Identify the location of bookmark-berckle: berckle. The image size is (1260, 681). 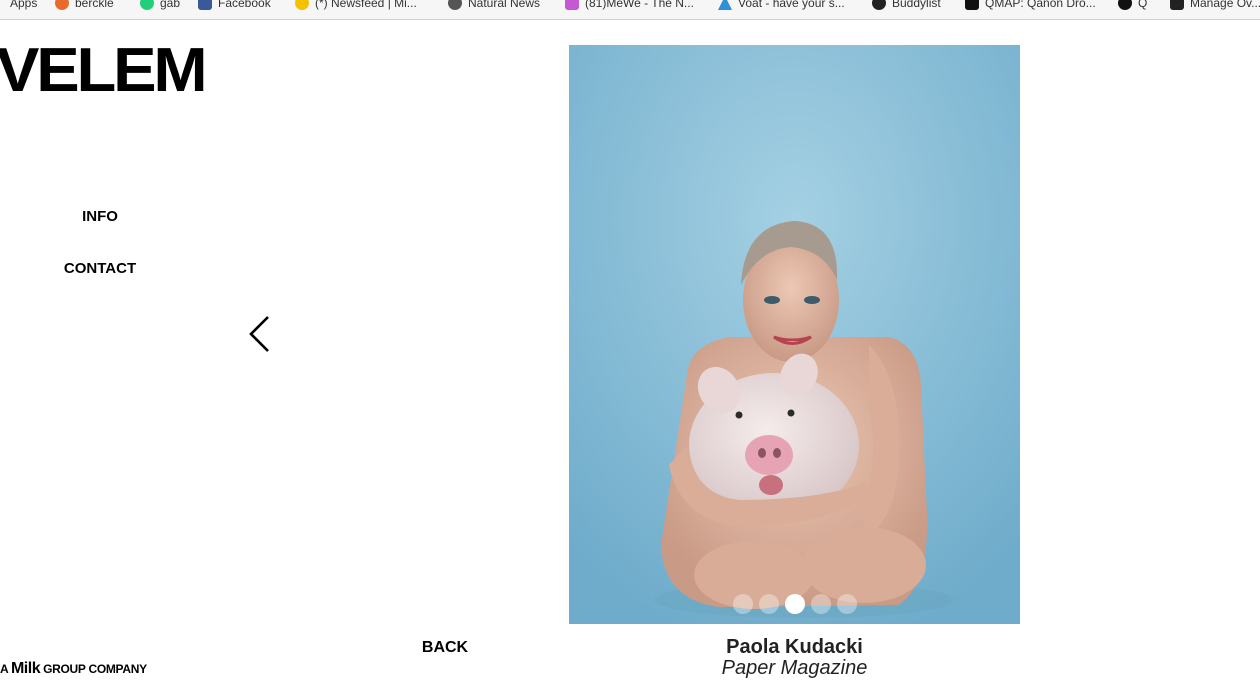
(84, 5).